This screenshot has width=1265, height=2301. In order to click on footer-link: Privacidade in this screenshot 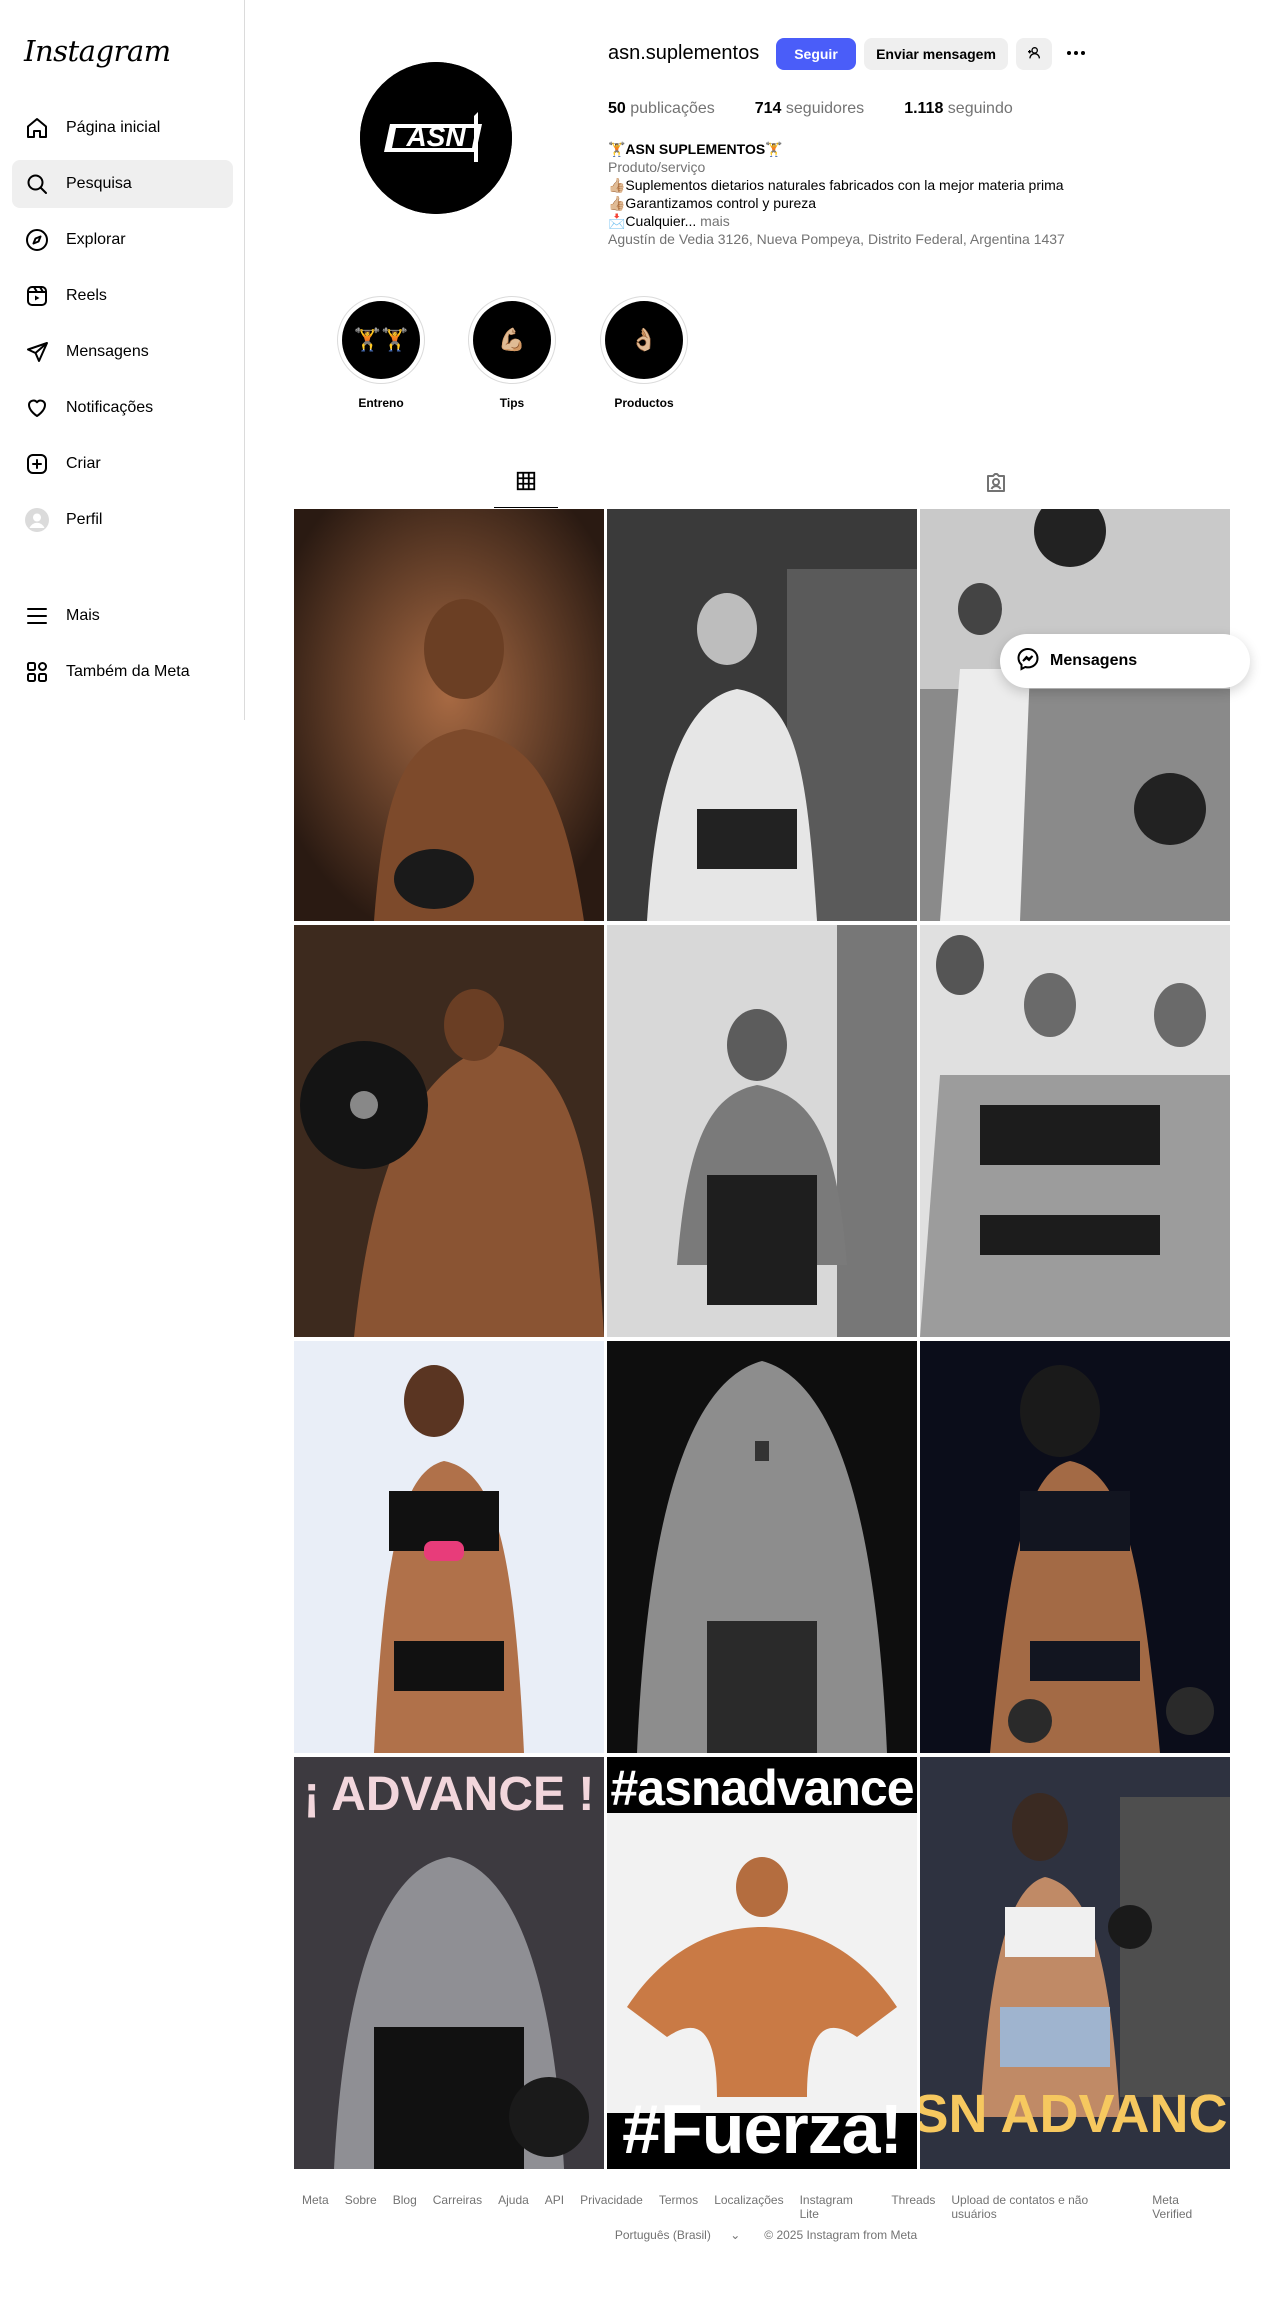, I will do `click(611, 2207)`.